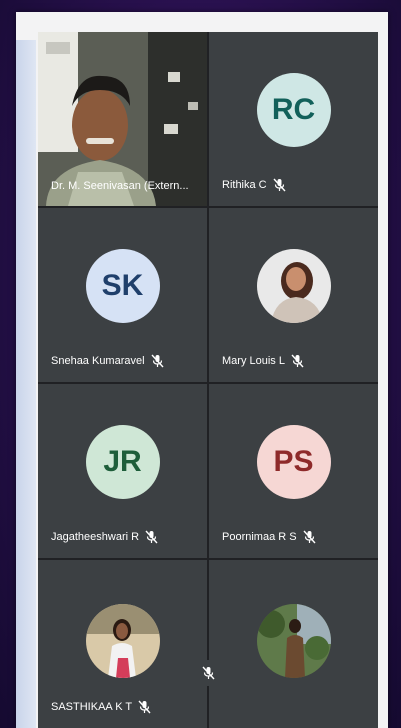 This screenshot has width=401, height=728. I want to click on participant-tile: Mary Louis L, so click(293, 295).